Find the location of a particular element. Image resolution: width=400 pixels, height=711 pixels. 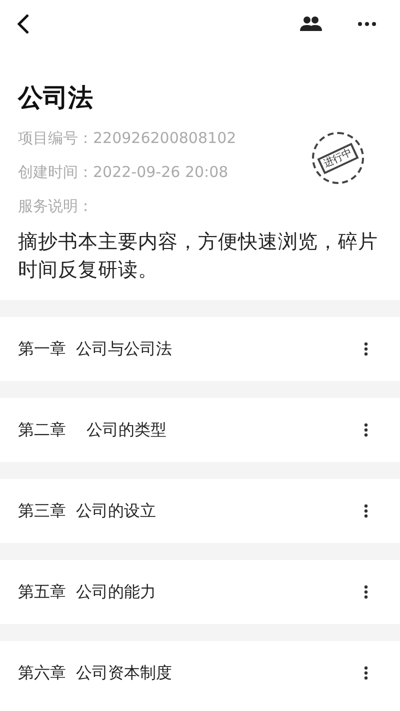

description-text: 摘抄书本主要内容，方便快速浏览，碎片时间反复研读。 is located at coordinates (198, 256).